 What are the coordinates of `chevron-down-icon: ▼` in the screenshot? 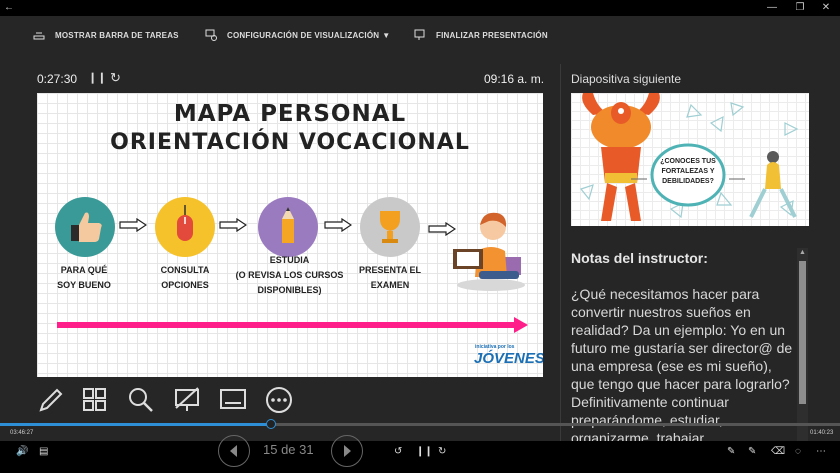 It's located at (386, 35).